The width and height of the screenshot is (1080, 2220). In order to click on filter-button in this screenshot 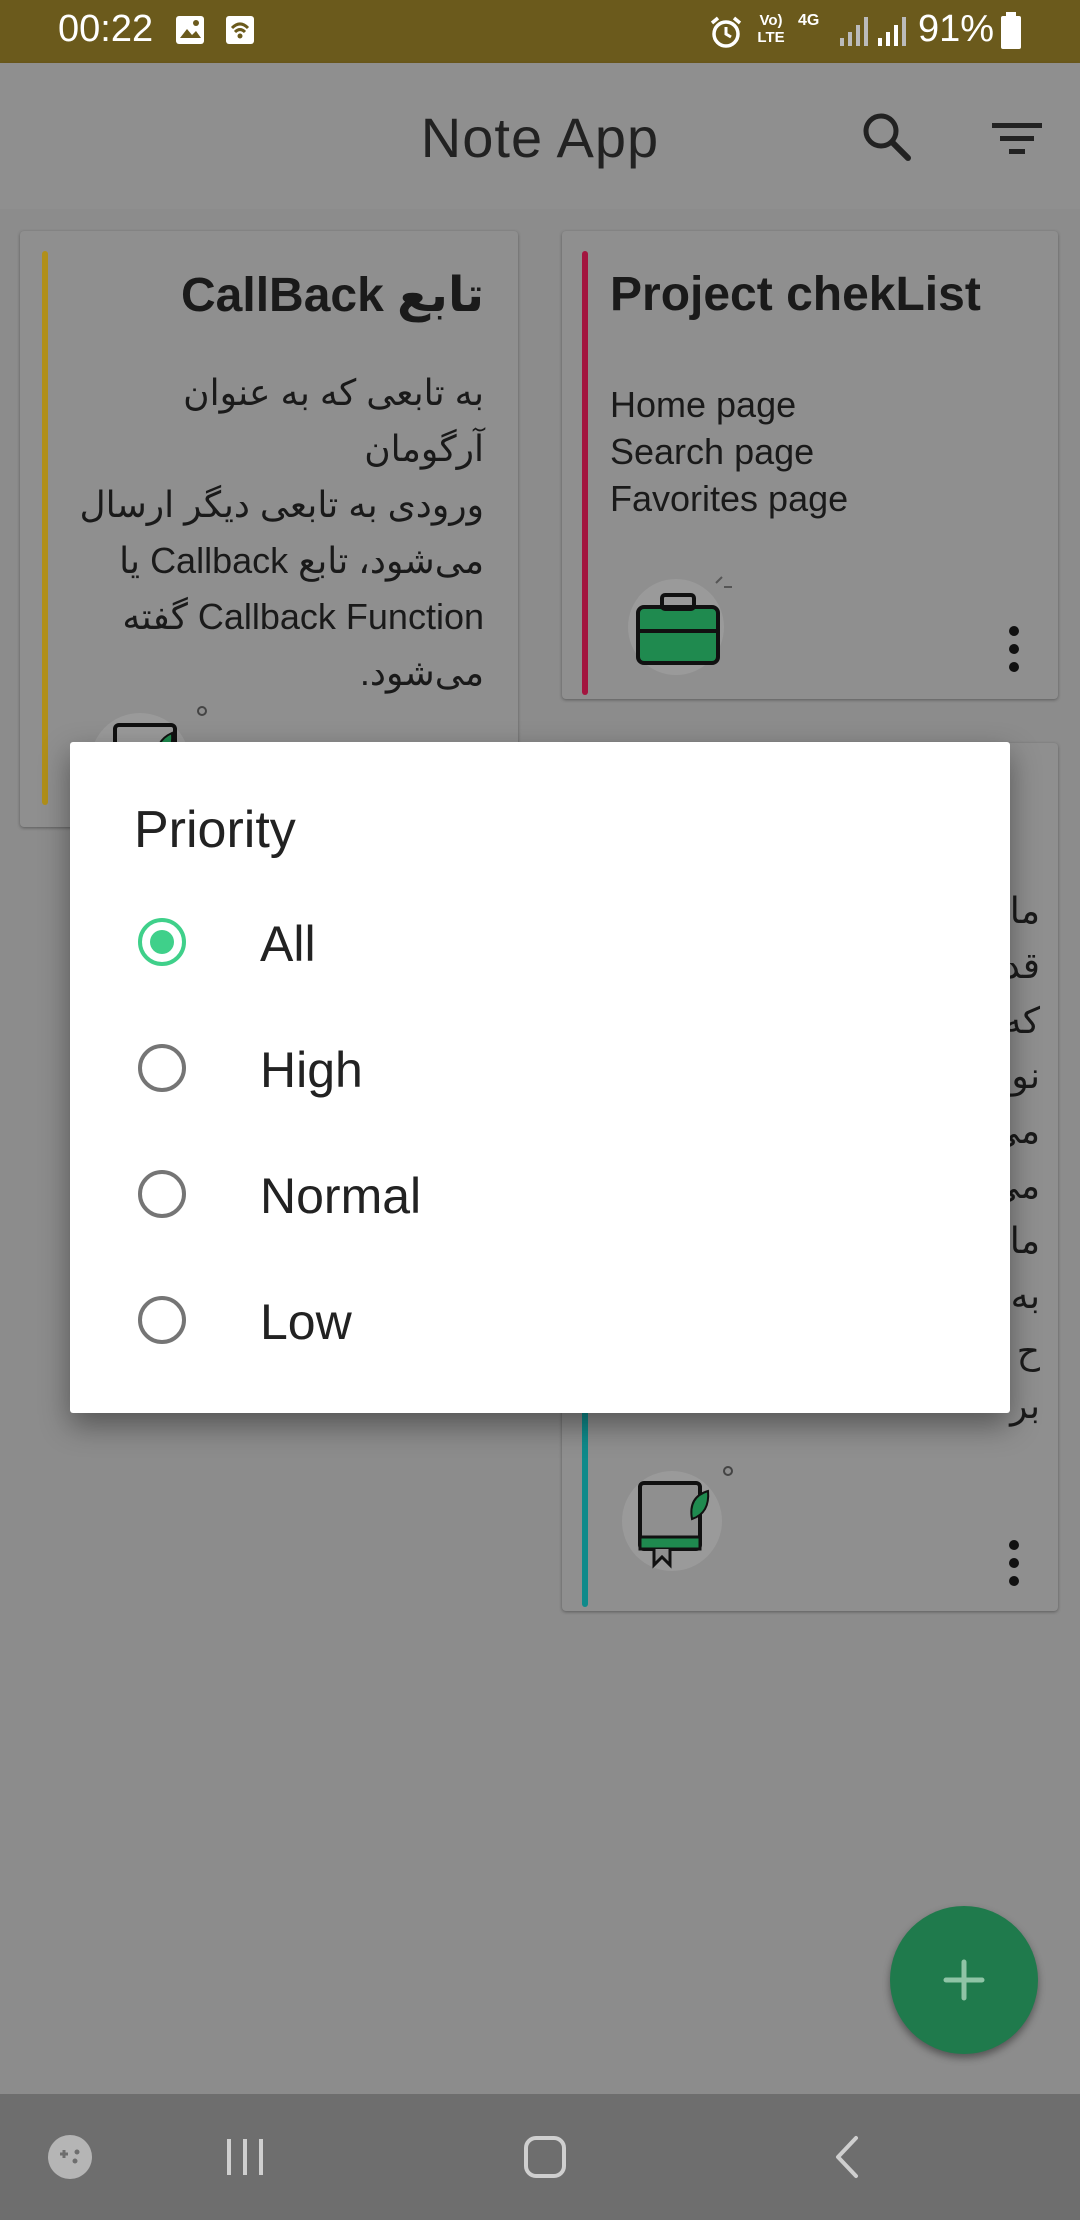, I will do `click(1017, 138)`.